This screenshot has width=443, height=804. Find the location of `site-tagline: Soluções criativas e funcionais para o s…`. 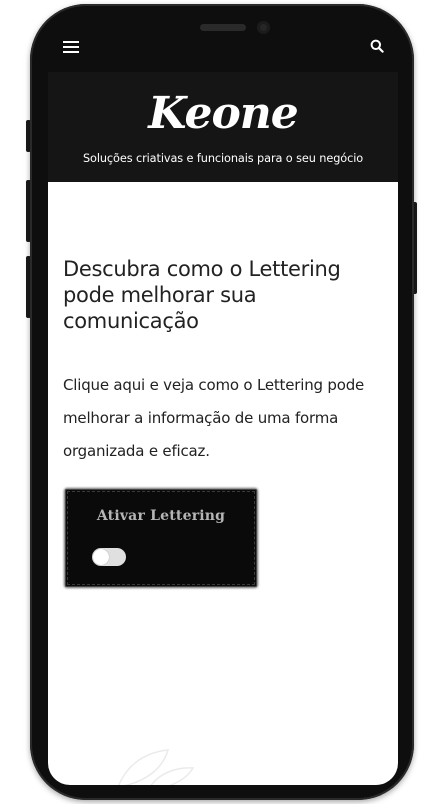

site-tagline: Soluções criativas e funcionais para o s… is located at coordinates (223, 158).